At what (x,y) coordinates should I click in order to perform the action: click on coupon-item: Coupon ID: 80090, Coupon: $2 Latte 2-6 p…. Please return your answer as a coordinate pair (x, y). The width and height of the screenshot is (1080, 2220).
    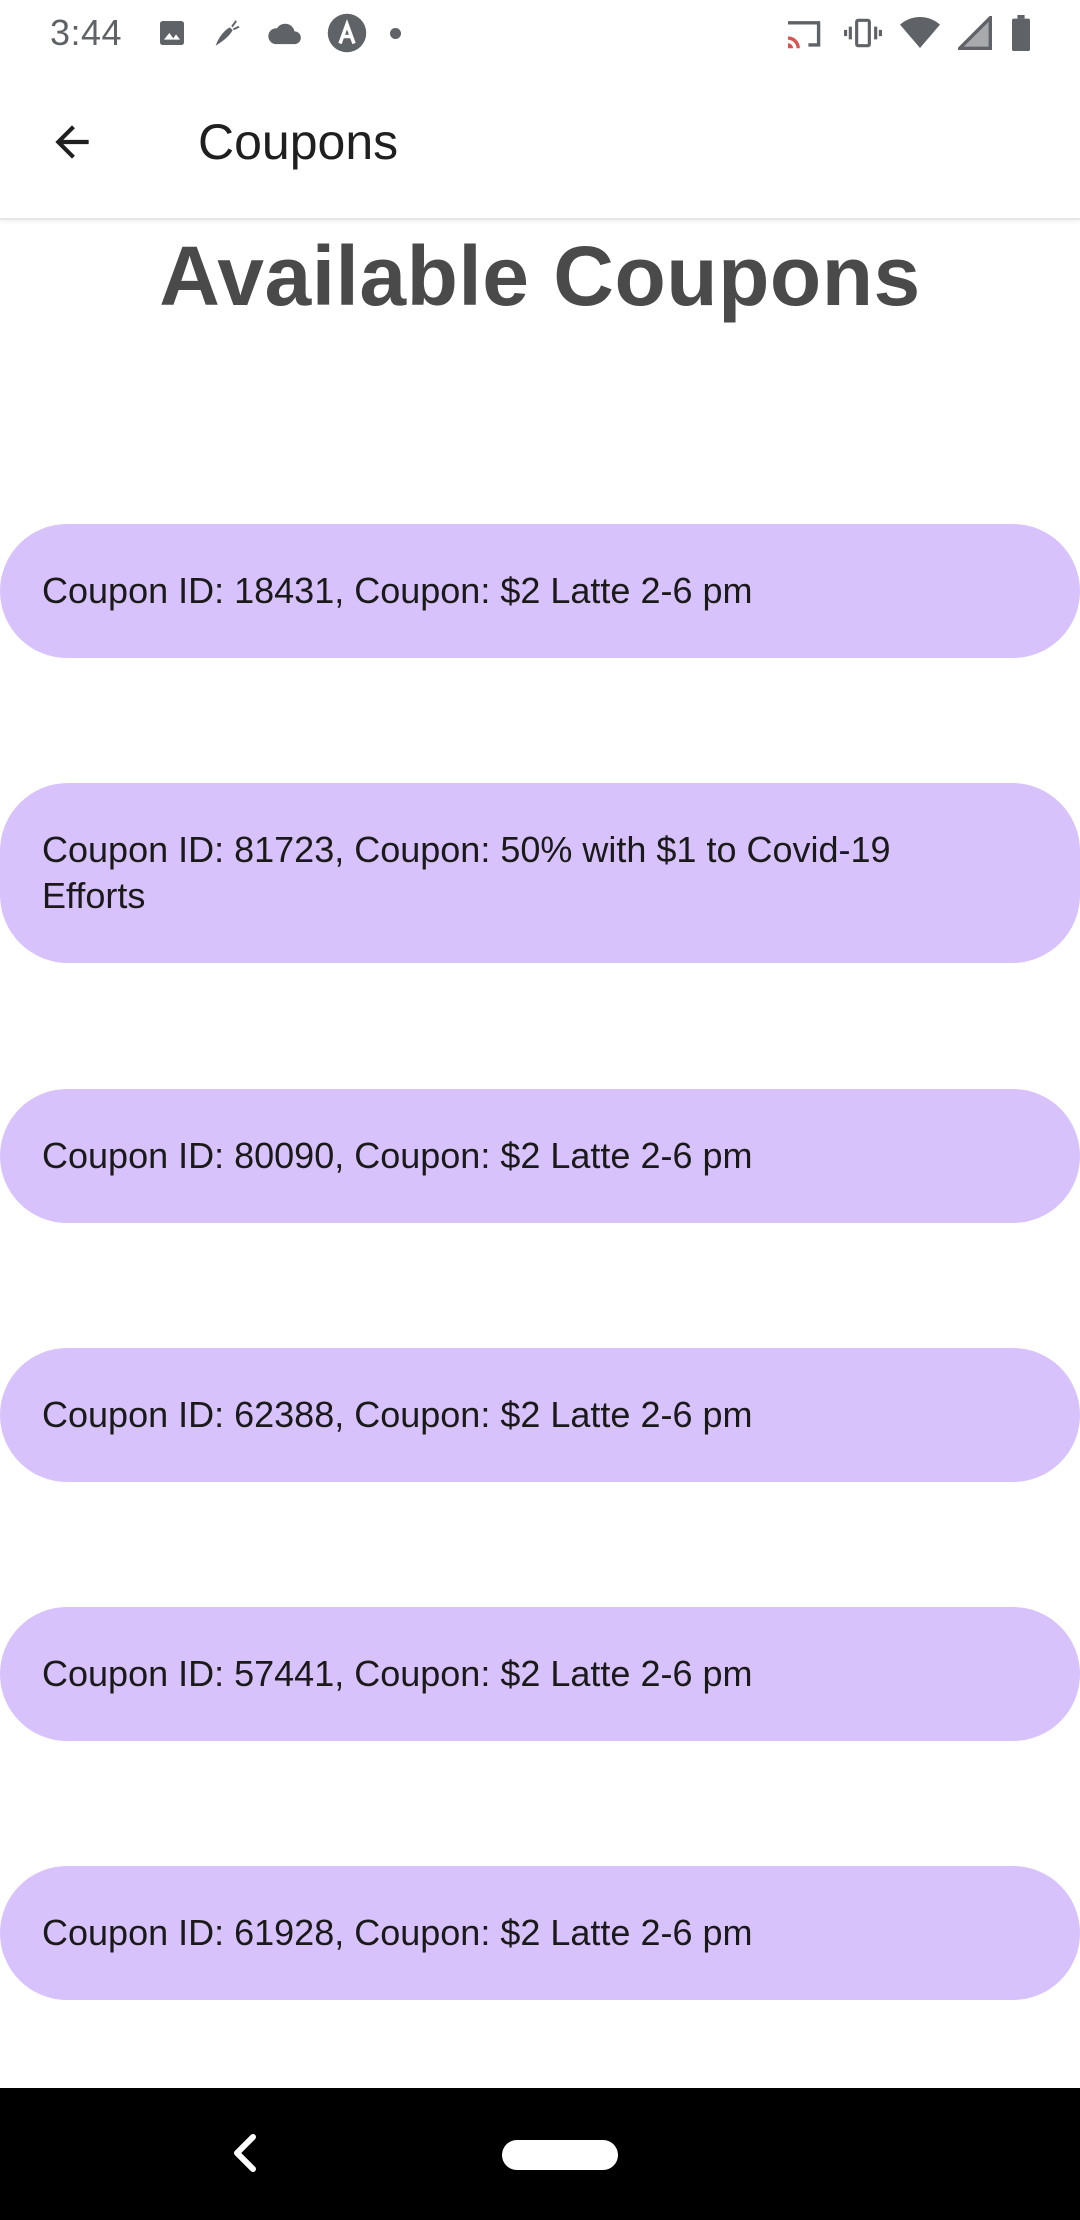
    Looking at the image, I should click on (540, 1156).